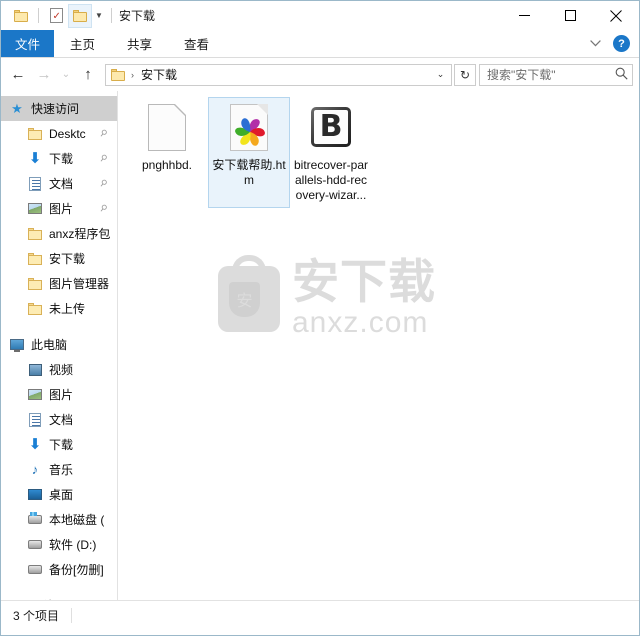 This screenshot has width=640, height=636. Describe the element at coordinates (67, 133) in the screenshot. I see `sidebar-item-label: Desktc` at that location.